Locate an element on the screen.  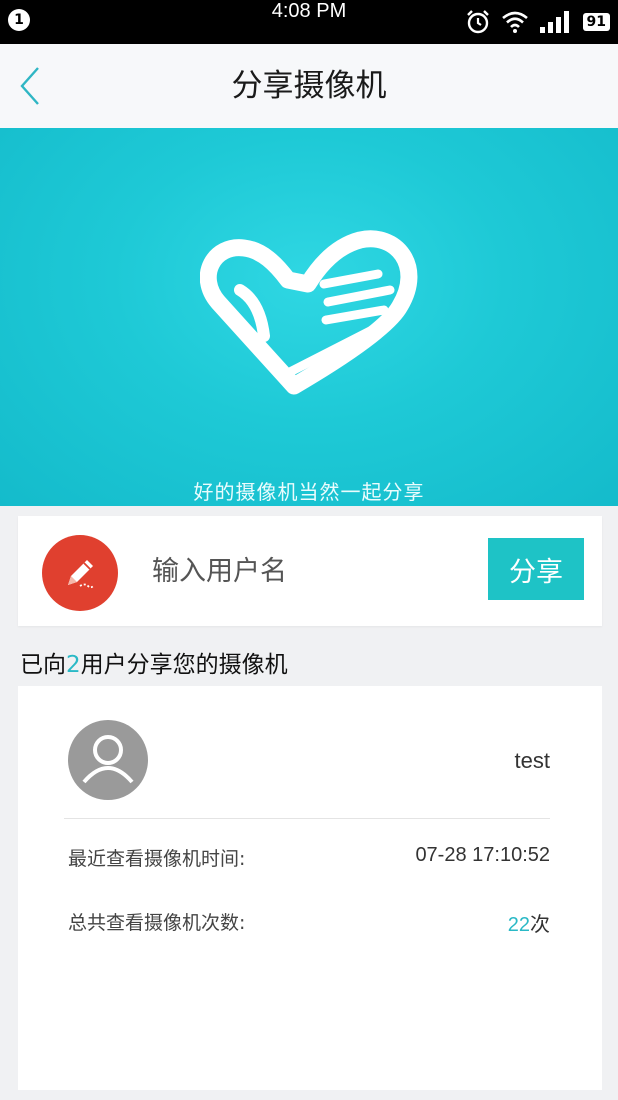
status-bar: 1 4:08 PM 91 is located at coordinates (309, 22).